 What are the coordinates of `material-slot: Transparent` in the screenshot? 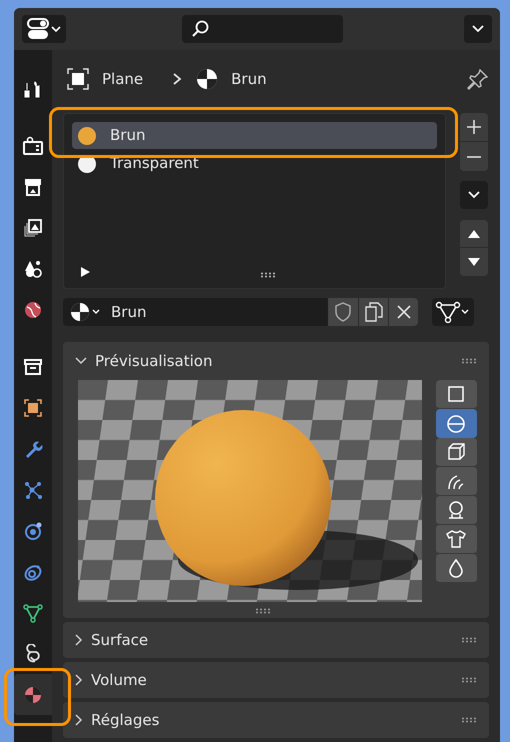 It's located at (254, 163).